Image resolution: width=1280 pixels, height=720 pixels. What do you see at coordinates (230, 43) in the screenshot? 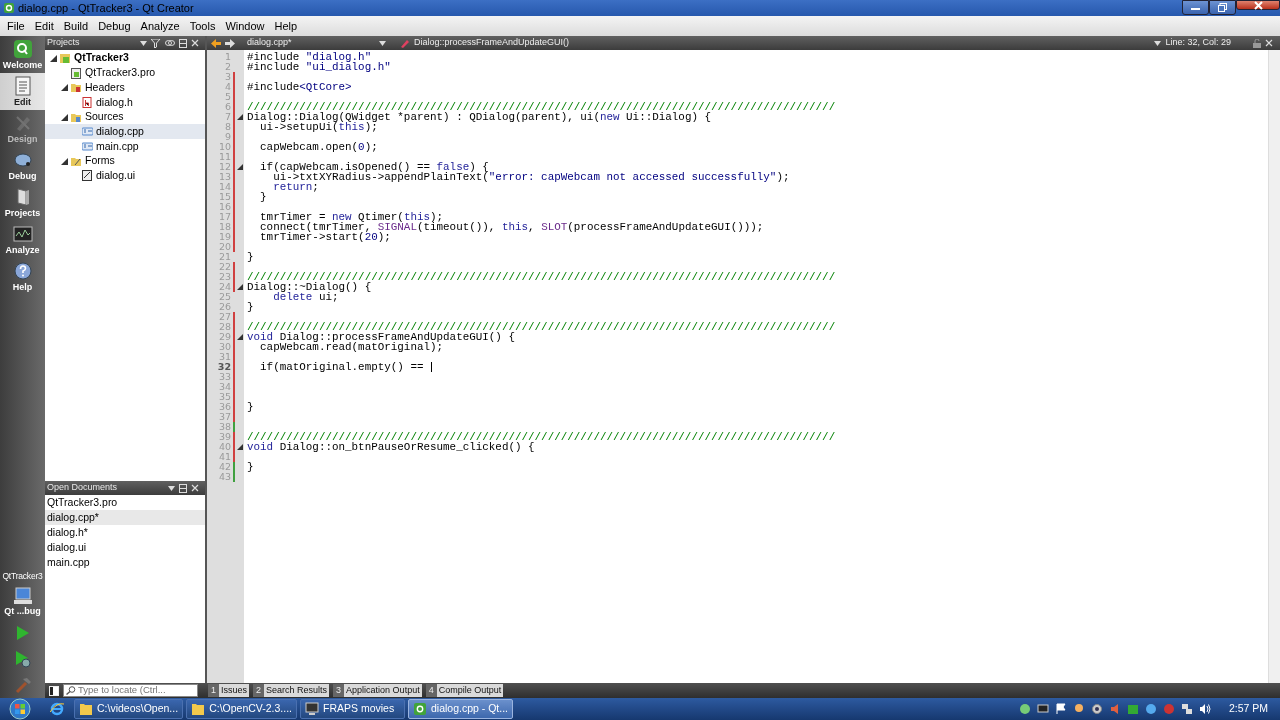
I see `forward-arrow-icon` at bounding box center [230, 43].